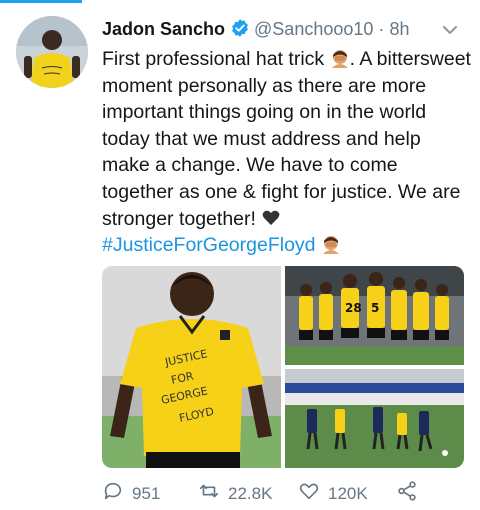 This screenshot has width=480, height=510. Describe the element at coordinates (209, 493) in the screenshot. I see `retweet-icon` at that location.